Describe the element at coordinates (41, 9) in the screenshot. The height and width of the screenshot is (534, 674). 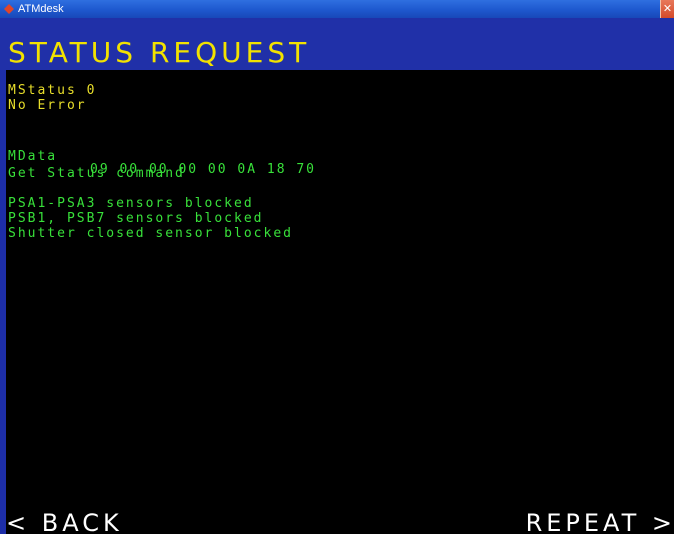
I see `window-title: ATMdesk` at that location.